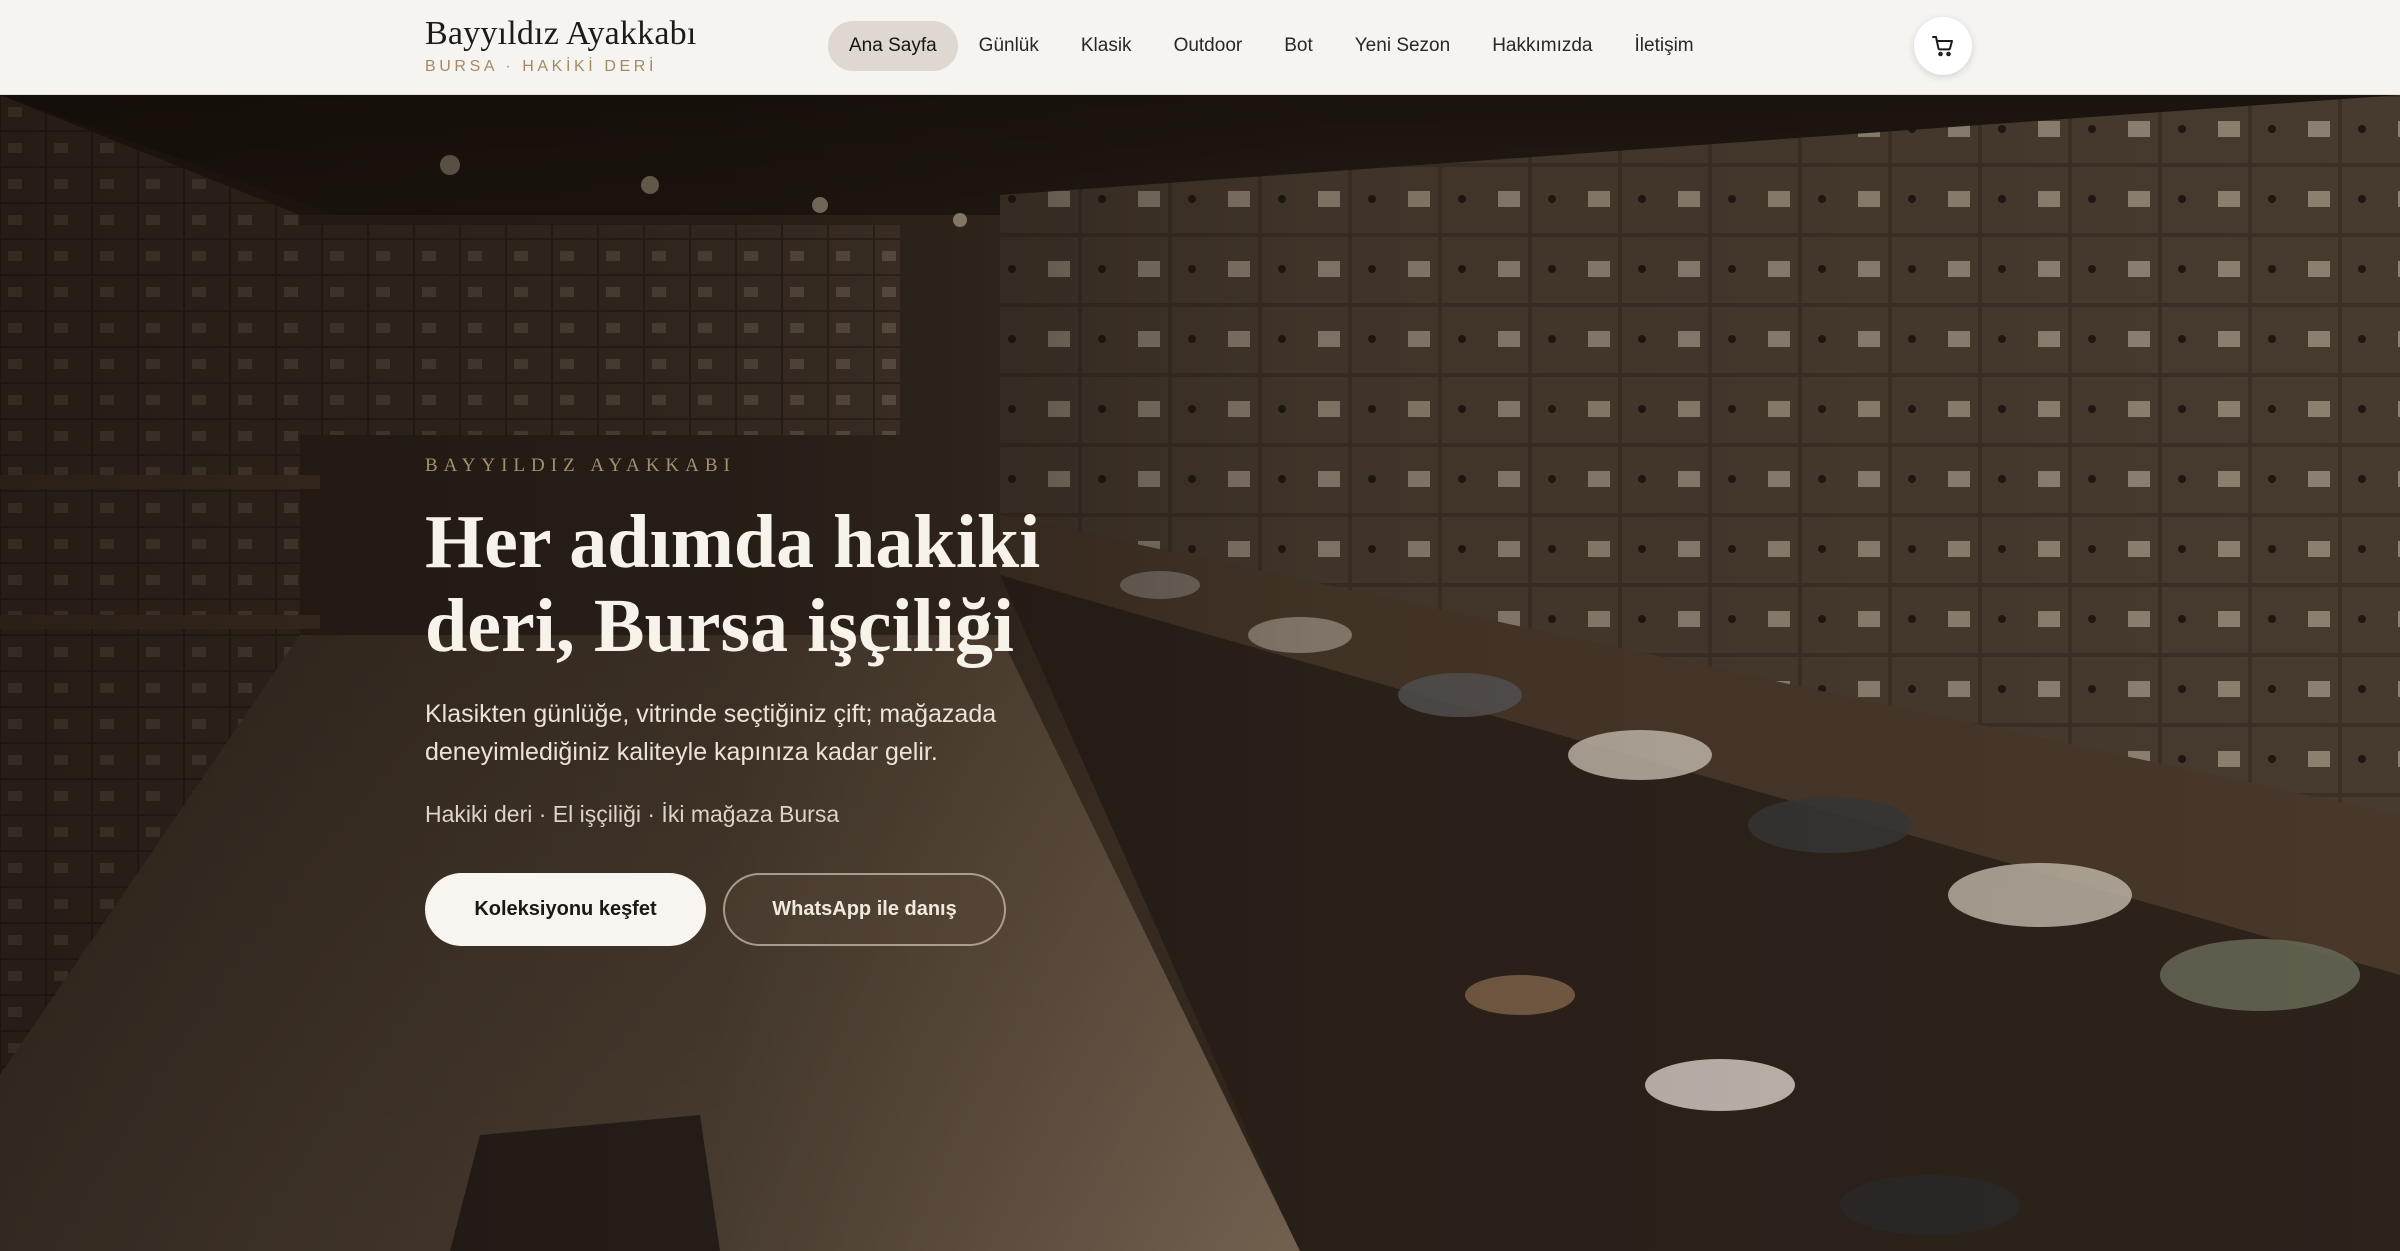 The image size is (2400, 1251). Describe the element at coordinates (561, 33) in the screenshot. I see `brand-name: Bayyıldız Ayakkabı` at that location.